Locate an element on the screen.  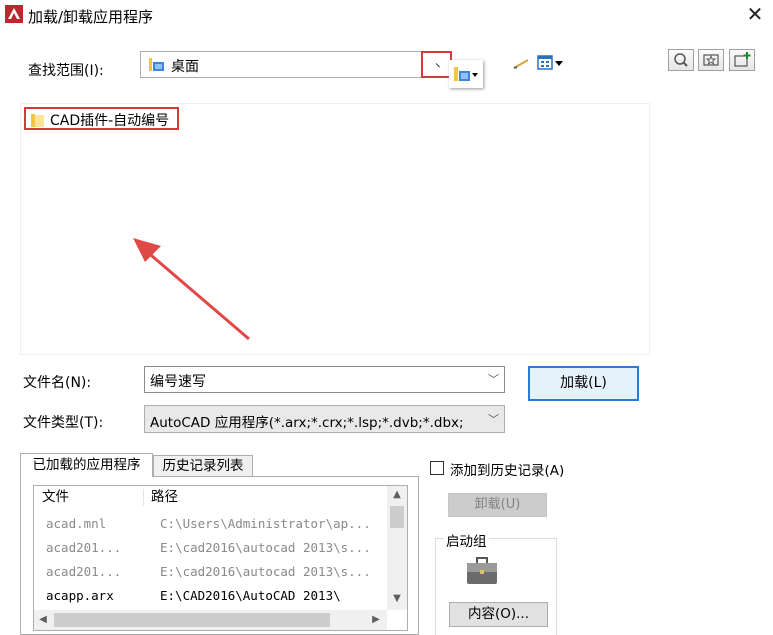
desktop-folder-dropdown is located at coordinates (466, 74).